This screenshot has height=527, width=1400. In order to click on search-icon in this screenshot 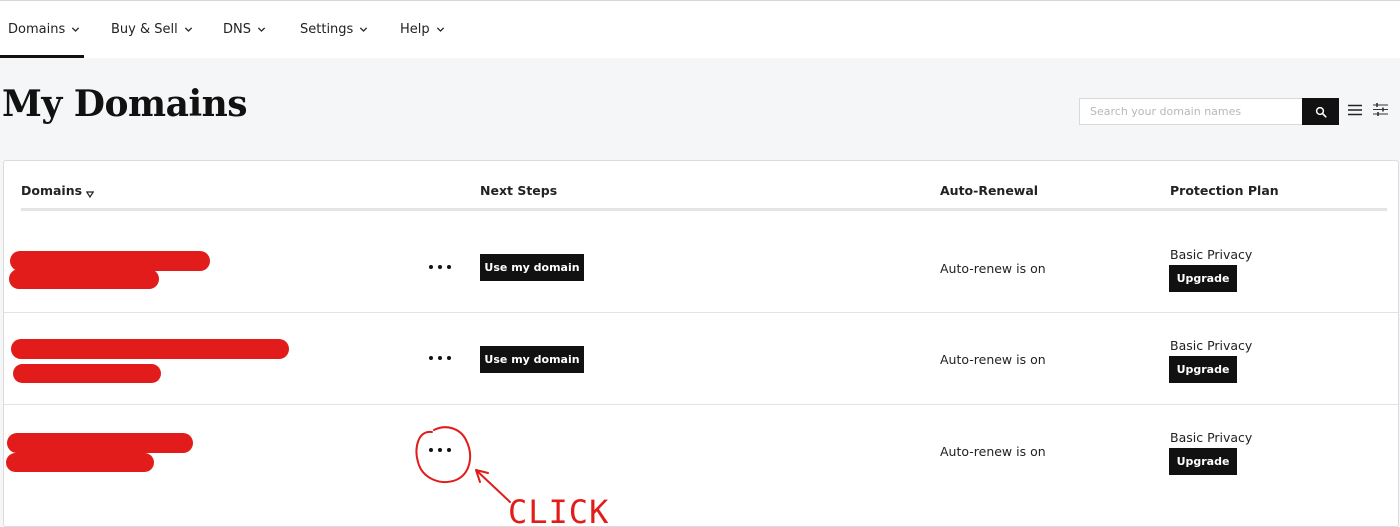, I will do `click(1321, 112)`.